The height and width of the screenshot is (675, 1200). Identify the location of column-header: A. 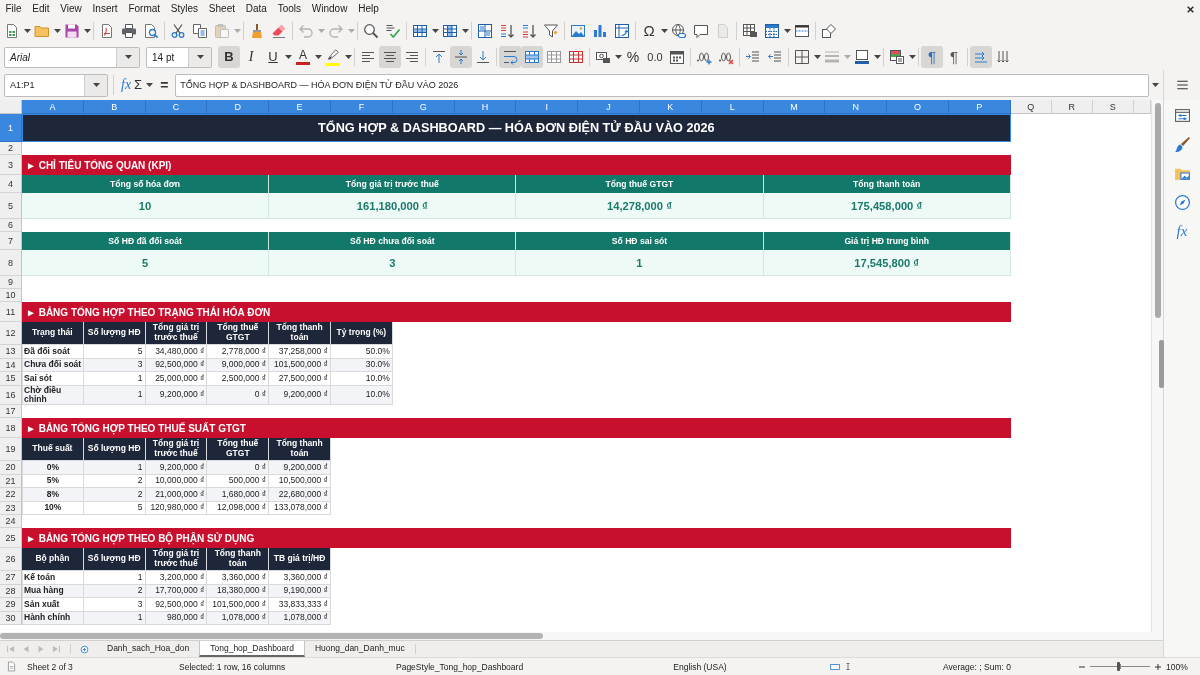
(53, 107).